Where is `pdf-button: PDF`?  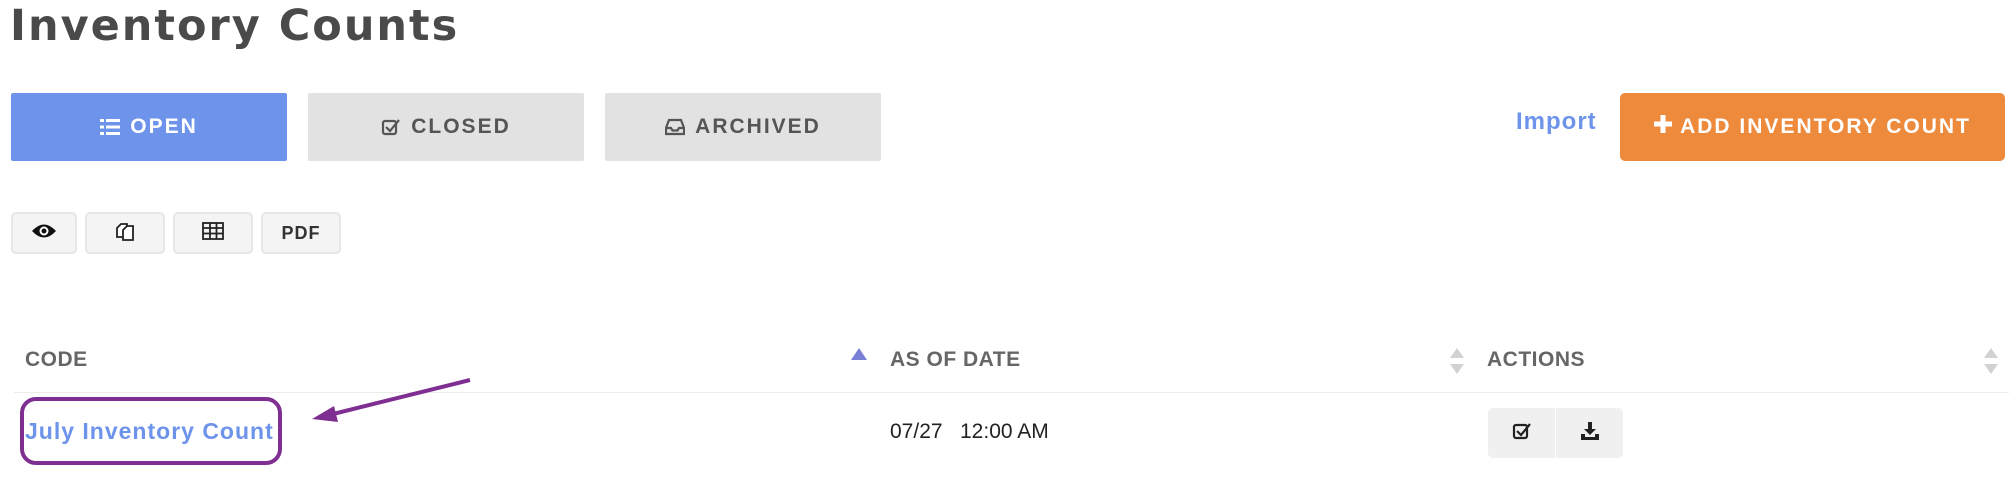 pdf-button: PDF is located at coordinates (301, 233).